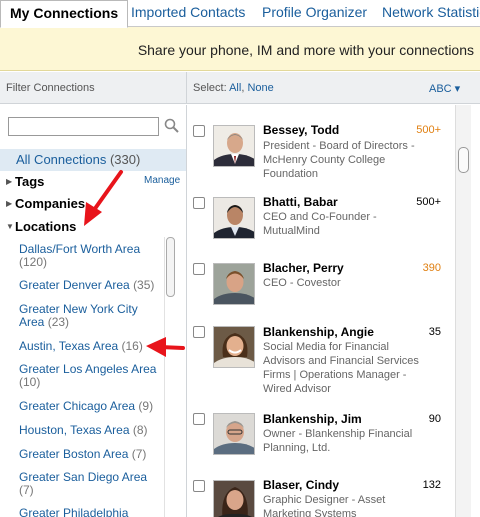 This screenshot has height=517, width=480. What do you see at coordinates (64, 14) in the screenshot?
I see `tab-my-connections: My Connections` at bounding box center [64, 14].